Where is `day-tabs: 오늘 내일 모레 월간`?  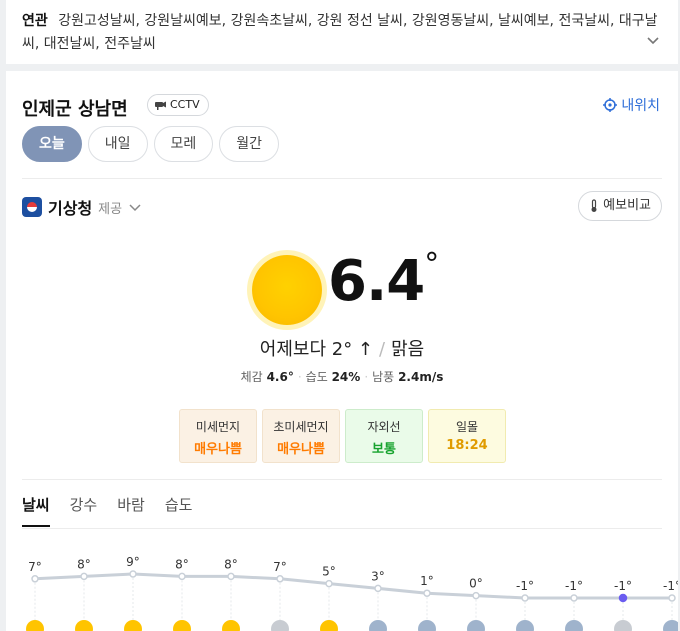 day-tabs: 오늘 내일 모레 월간 is located at coordinates (151, 144).